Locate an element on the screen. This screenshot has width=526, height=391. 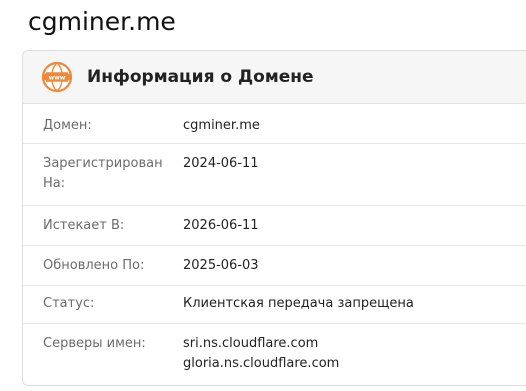
svg-text: www is located at coordinates (57, 77).